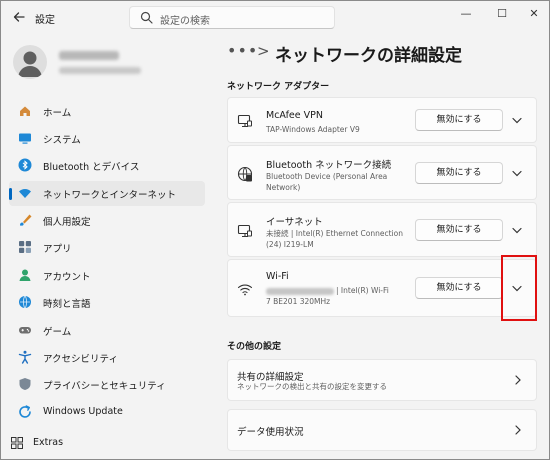 The width and height of the screenshot is (550, 460). What do you see at coordinates (25, 138) in the screenshot?
I see `system-icon` at bounding box center [25, 138].